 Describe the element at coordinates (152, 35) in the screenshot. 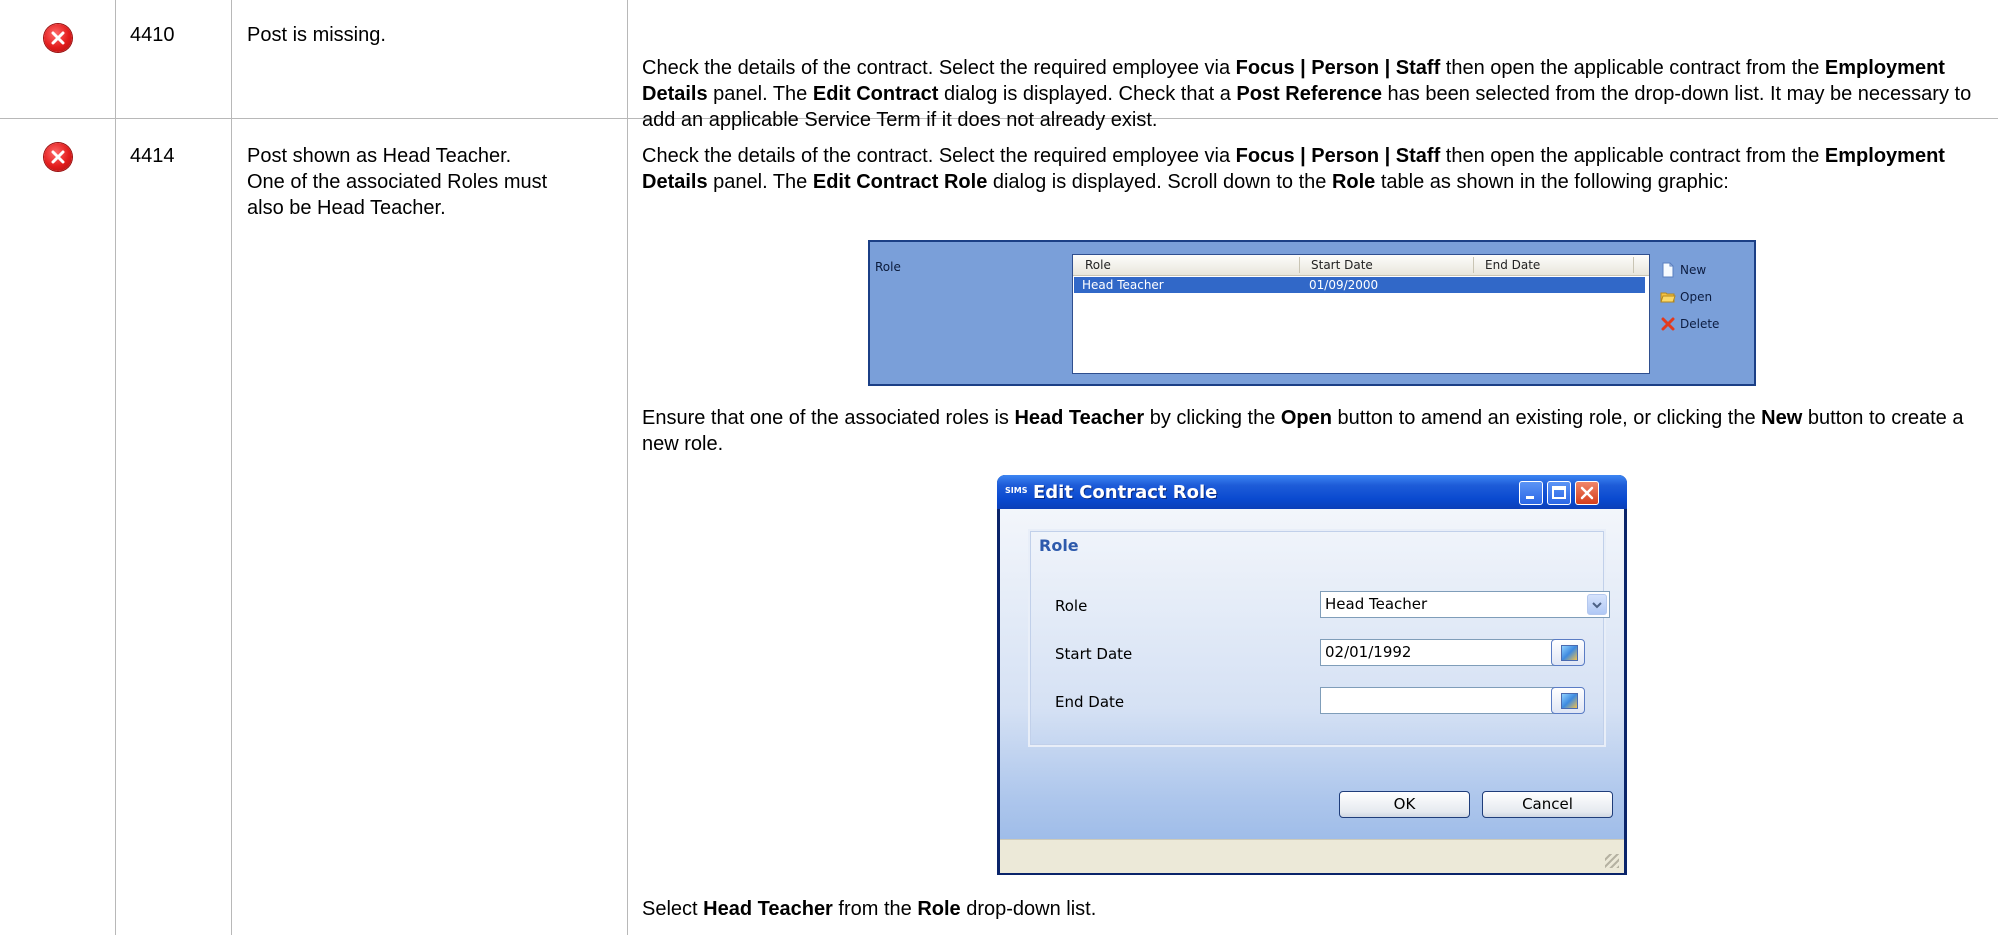

I see `error-code: 4410` at that location.